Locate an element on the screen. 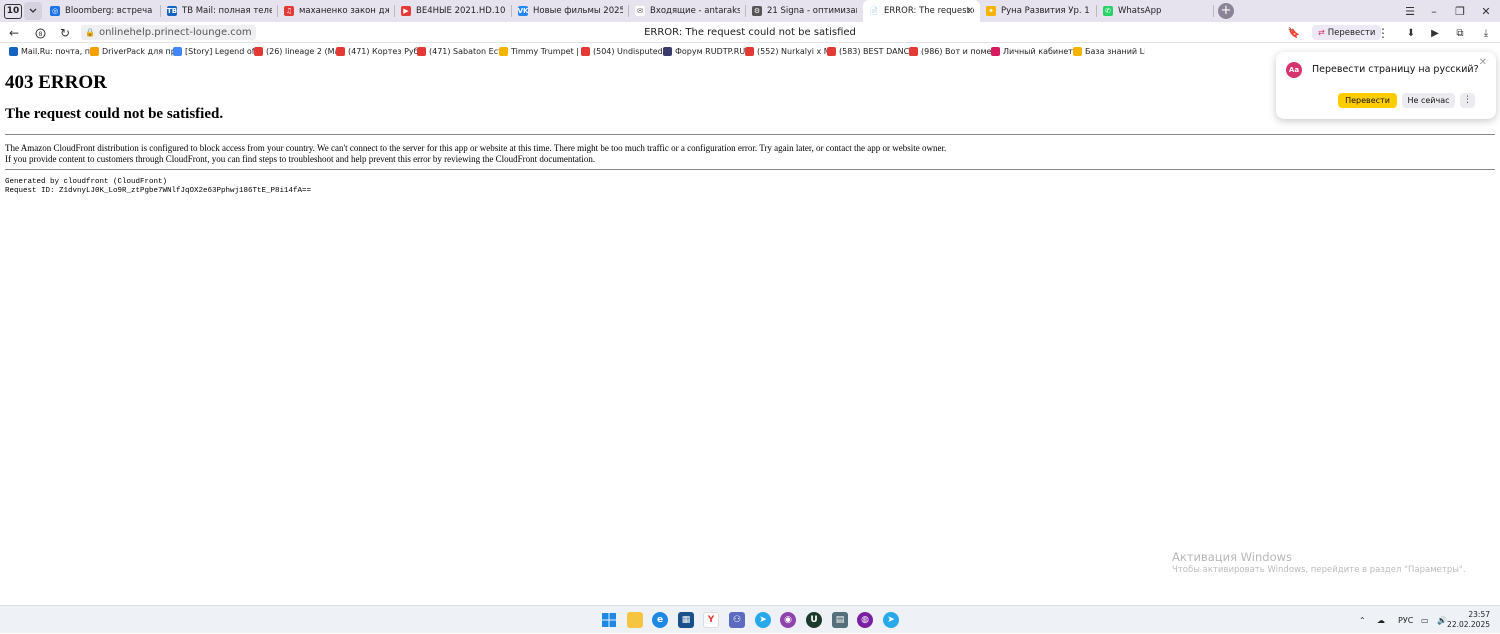 This screenshot has width=1500, height=634. utorrent-icon: U is located at coordinates (814, 620).